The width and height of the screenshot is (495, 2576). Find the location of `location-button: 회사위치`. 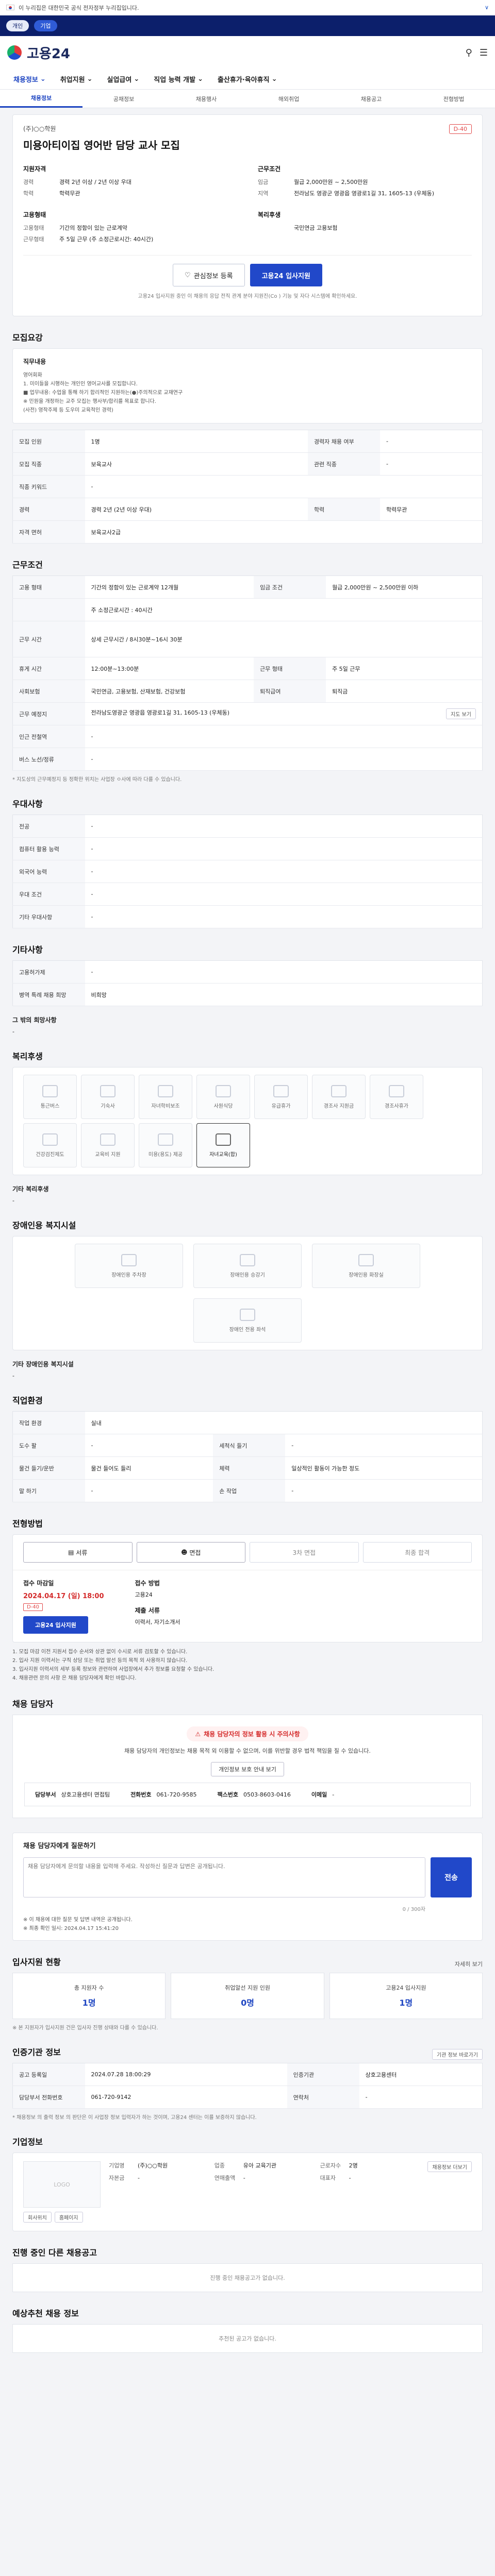

location-button: 회사위치 is located at coordinates (37, 2217).